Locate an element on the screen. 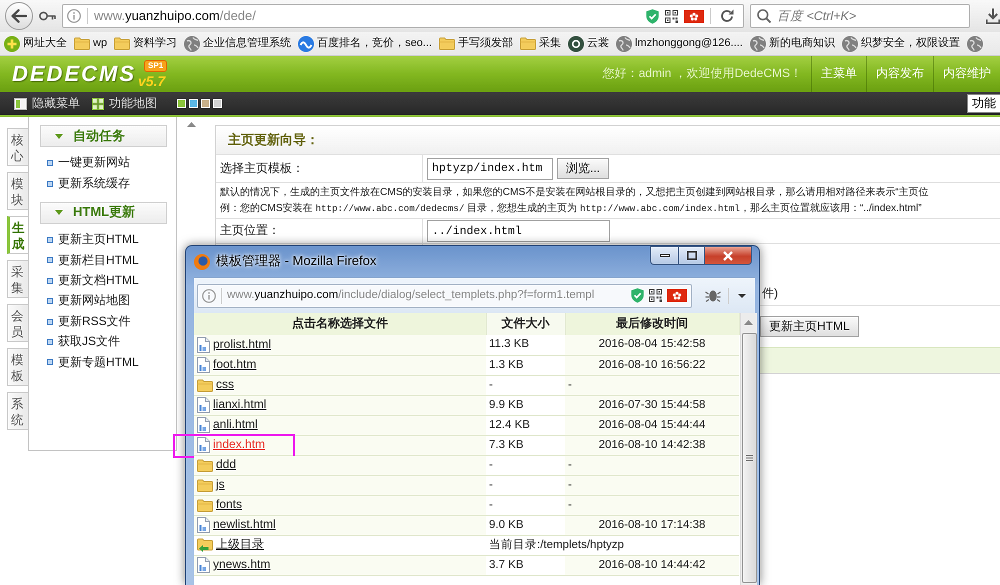  back-arrow-icon is located at coordinates (19, 16).